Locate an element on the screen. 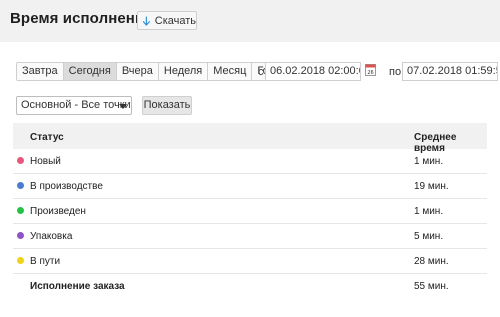  table-header: Статус Среднее время is located at coordinates (250, 138).